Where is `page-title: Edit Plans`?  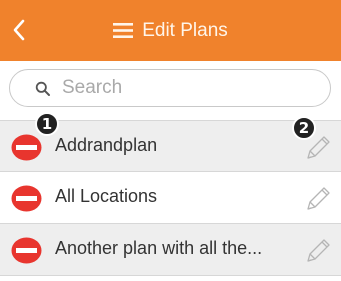 page-title: Edit Plans is located at coordinates (185, 30).